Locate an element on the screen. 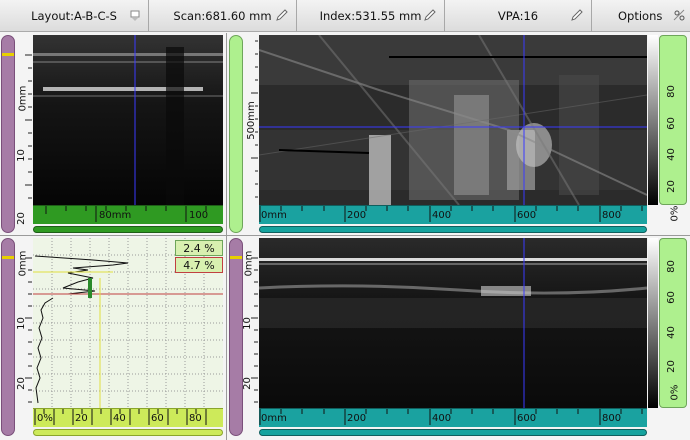  scan-label-600: 600 is located at coordinates (527, 215).